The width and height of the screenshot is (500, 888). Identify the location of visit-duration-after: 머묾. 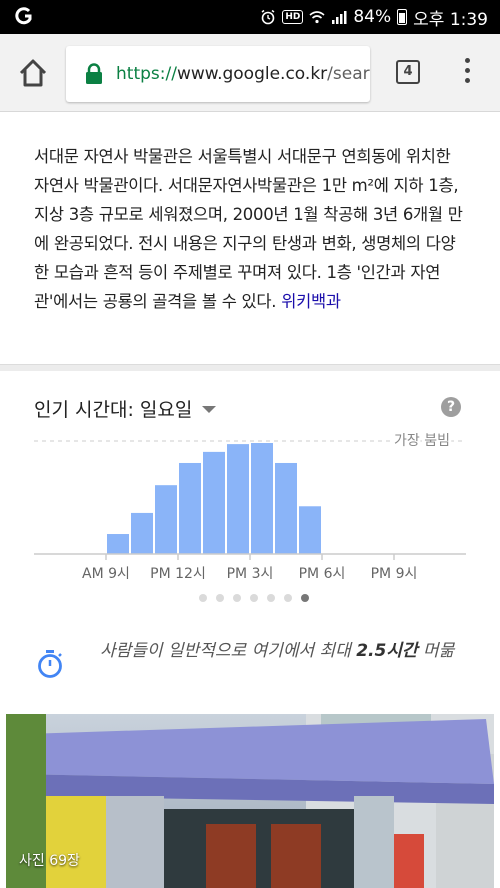
(436, 651).